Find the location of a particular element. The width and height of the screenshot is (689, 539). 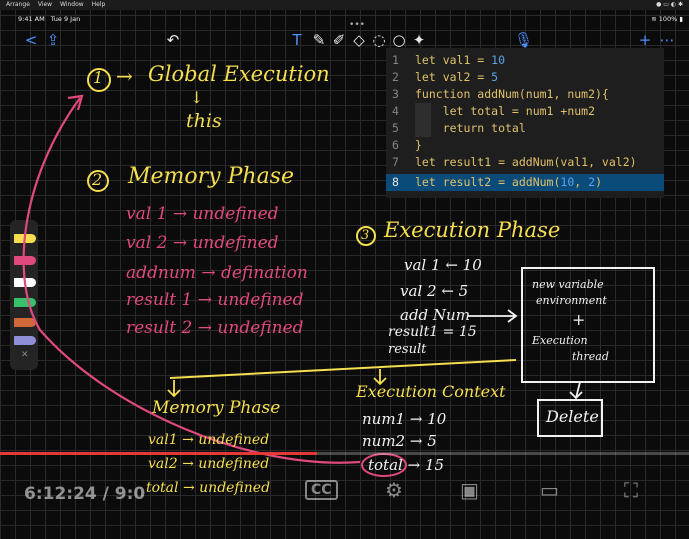

settings-gear-icon: ⚙ is located at coordinates (394, 490).